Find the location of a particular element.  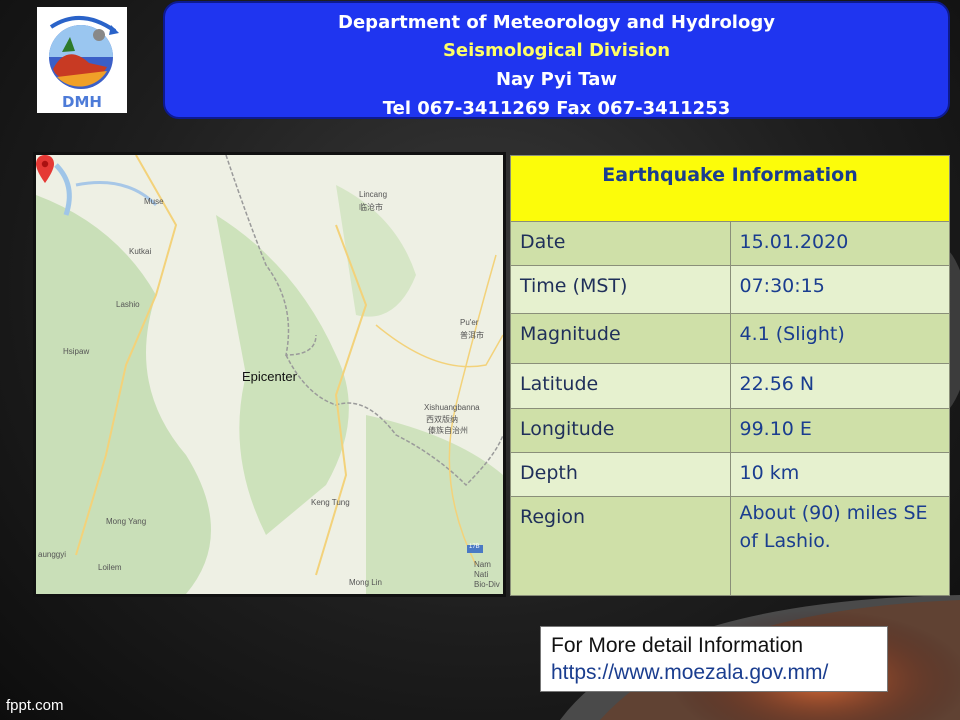

row-label-magnitude: Magnitude is located at coordinates (620, 338).